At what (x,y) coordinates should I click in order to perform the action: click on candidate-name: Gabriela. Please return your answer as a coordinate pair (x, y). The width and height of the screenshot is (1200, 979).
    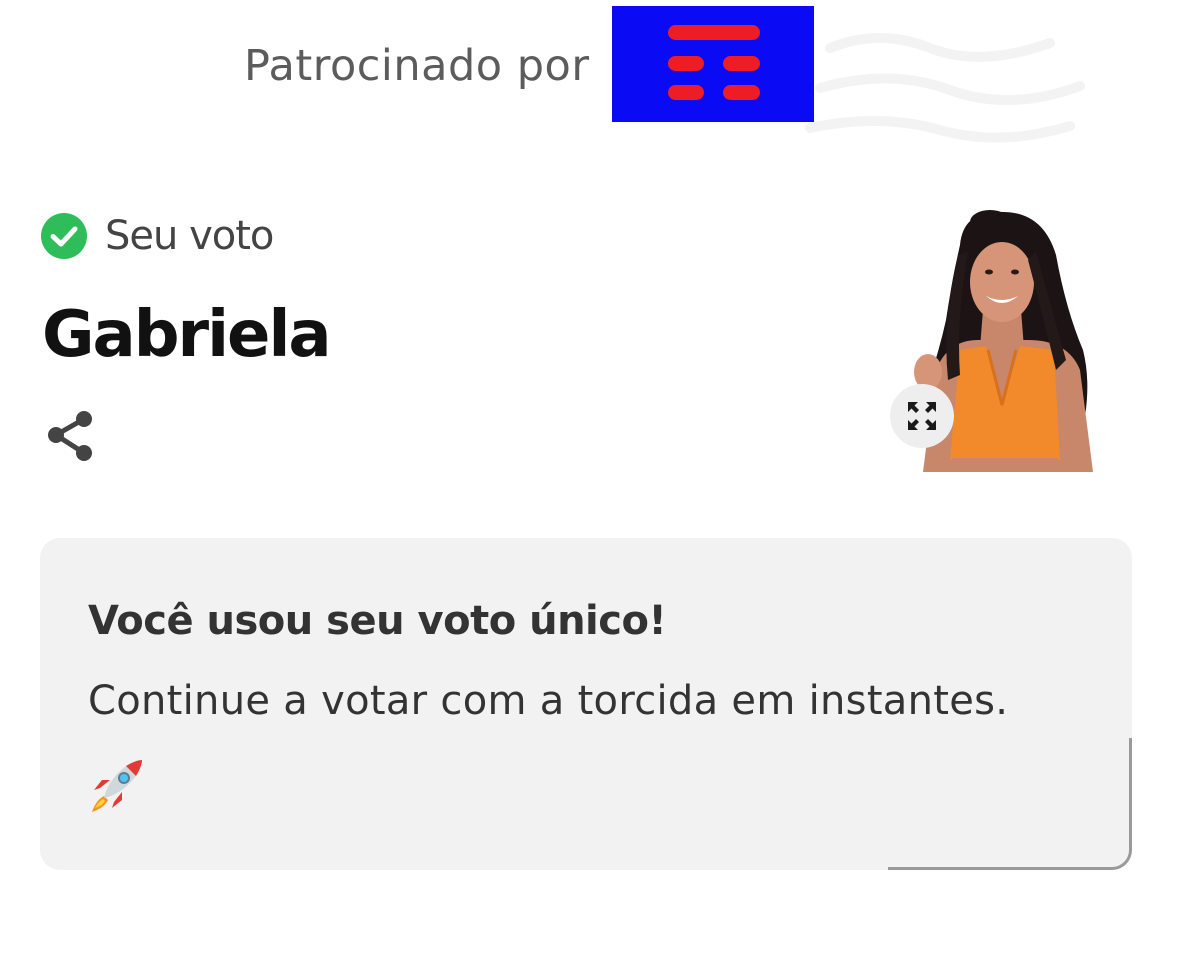
    Looking at the image, I should click on (187, 335).